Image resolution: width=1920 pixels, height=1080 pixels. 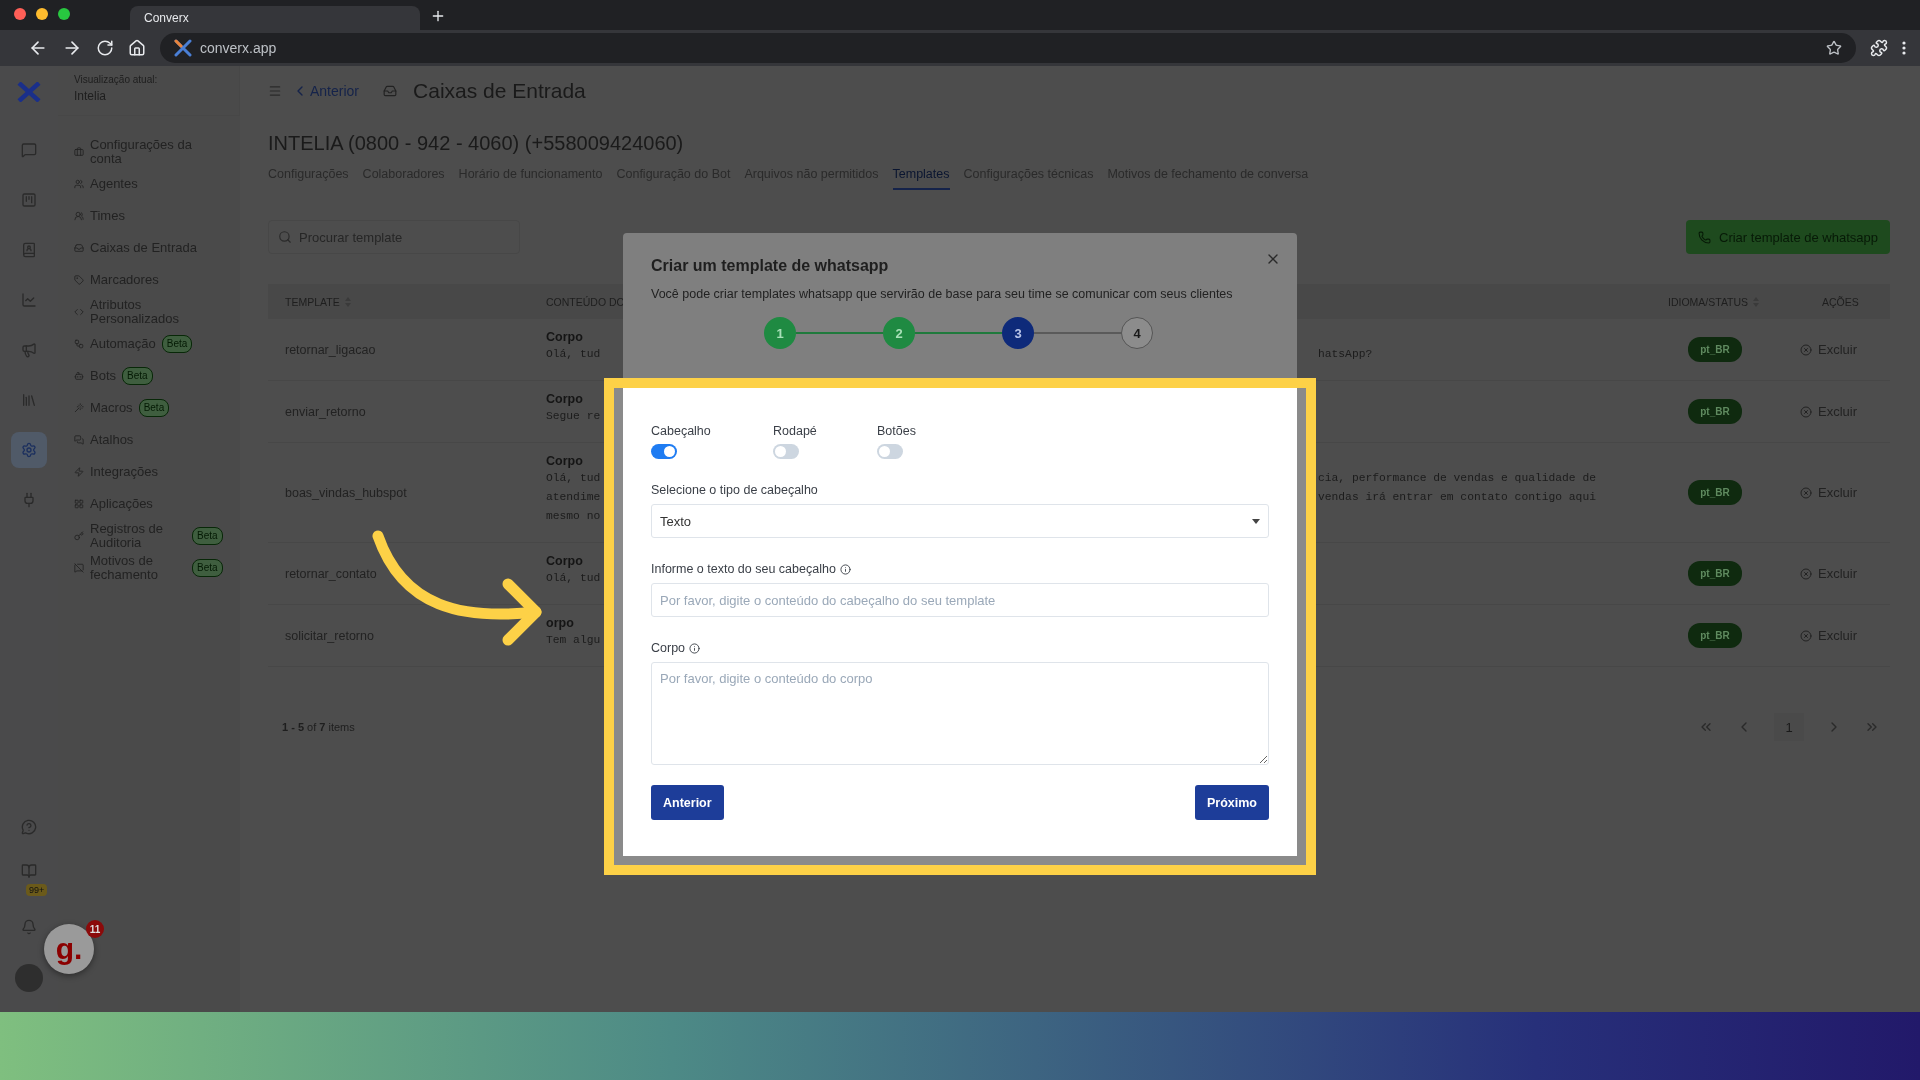 I want to click on new-tab-button, so click(x=438, y=16).